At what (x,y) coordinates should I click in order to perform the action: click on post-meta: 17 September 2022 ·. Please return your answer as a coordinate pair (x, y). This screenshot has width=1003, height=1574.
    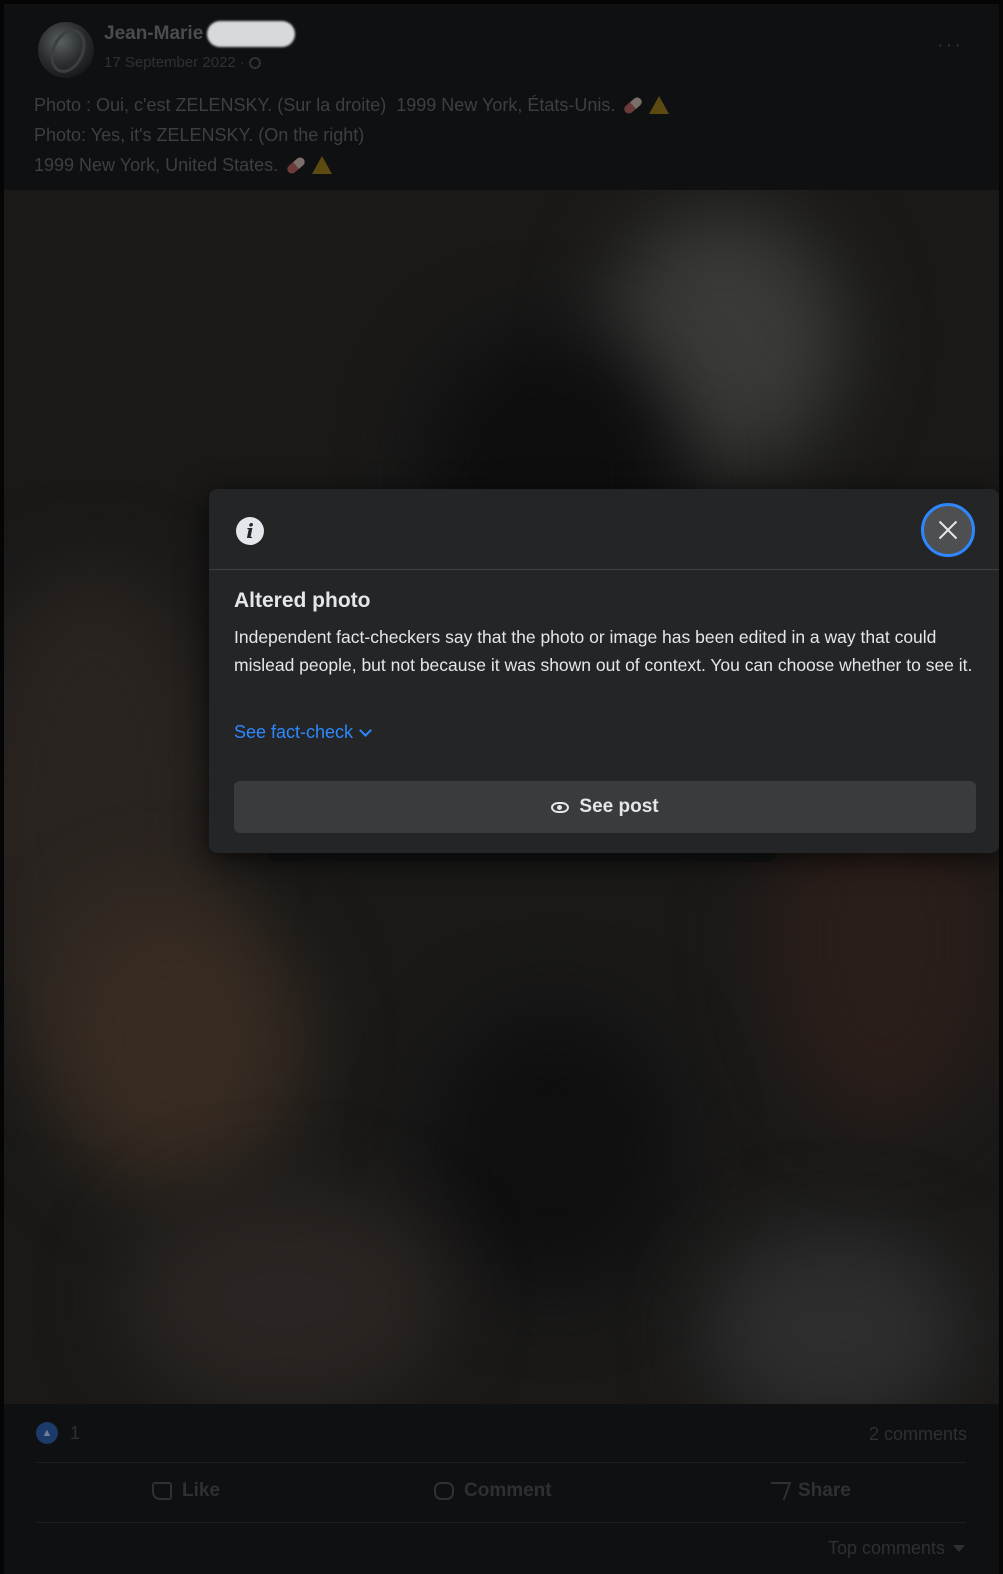
    Looking at the image, I should click on (182, 62).